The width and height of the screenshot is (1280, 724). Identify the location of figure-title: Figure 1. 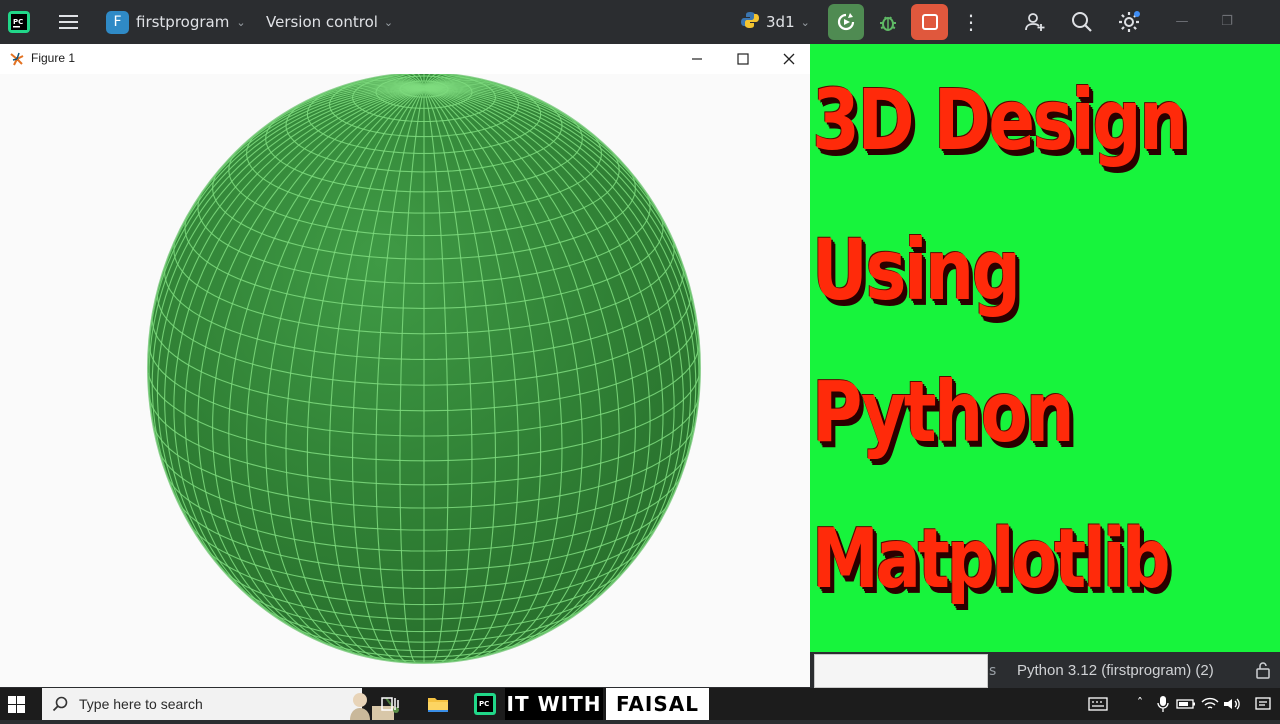
(53, 58).